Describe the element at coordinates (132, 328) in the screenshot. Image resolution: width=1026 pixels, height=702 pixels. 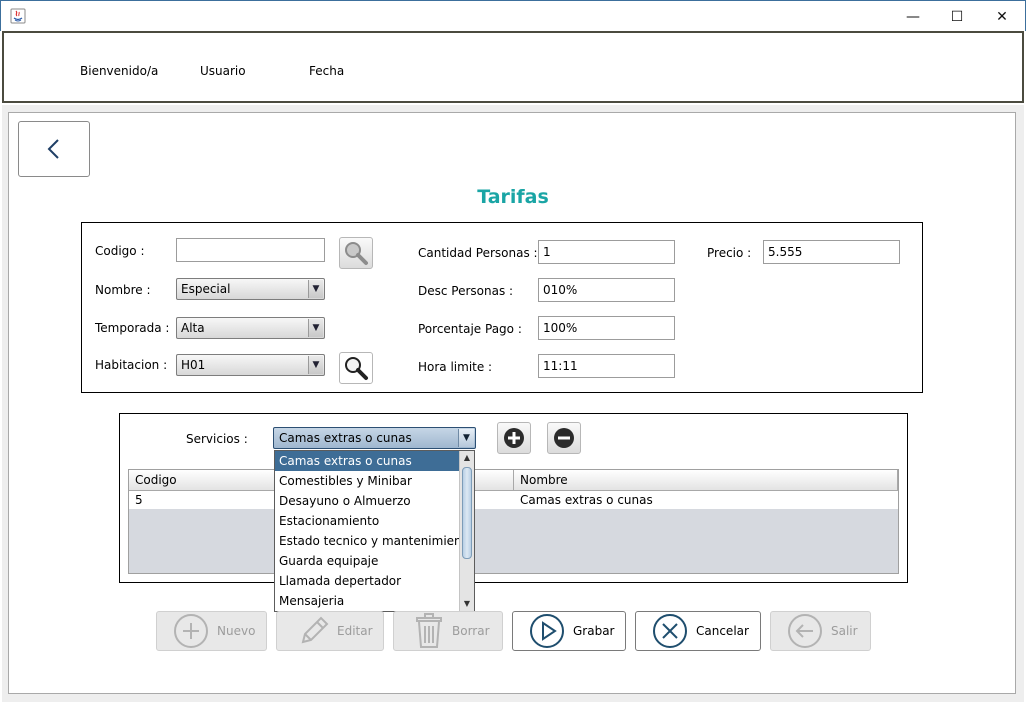
I see `temporada-label: Temporada :` at that location.